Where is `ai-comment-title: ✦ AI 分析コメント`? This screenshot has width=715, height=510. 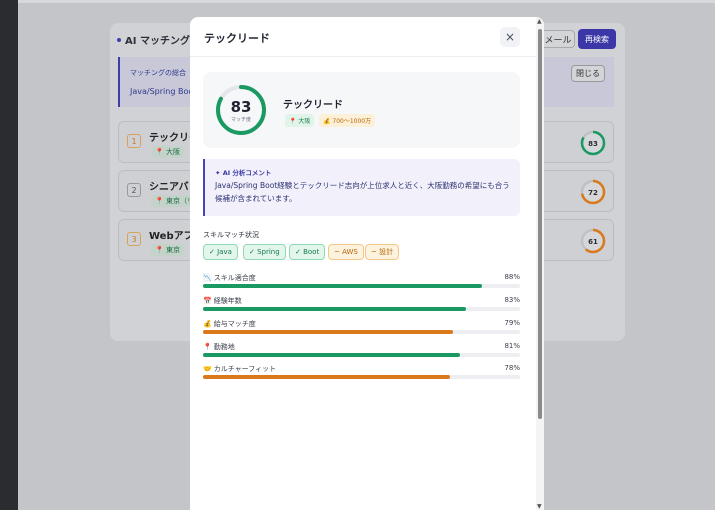 ai-comment-title: ✦ AI 分析コメント is located at coordinates (243, 173).